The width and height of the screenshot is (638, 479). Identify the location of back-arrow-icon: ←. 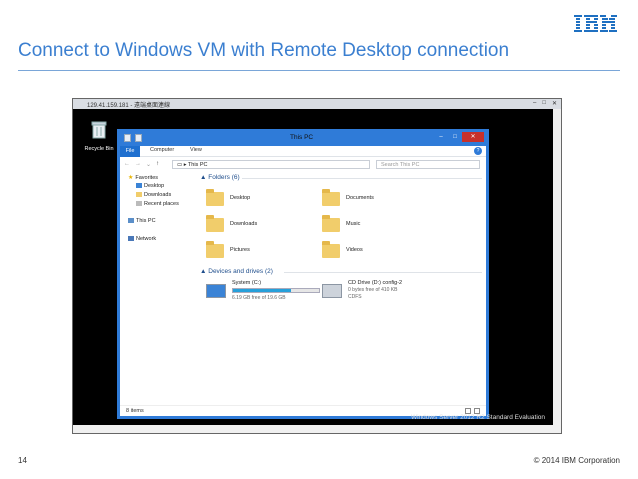
(127, 164).